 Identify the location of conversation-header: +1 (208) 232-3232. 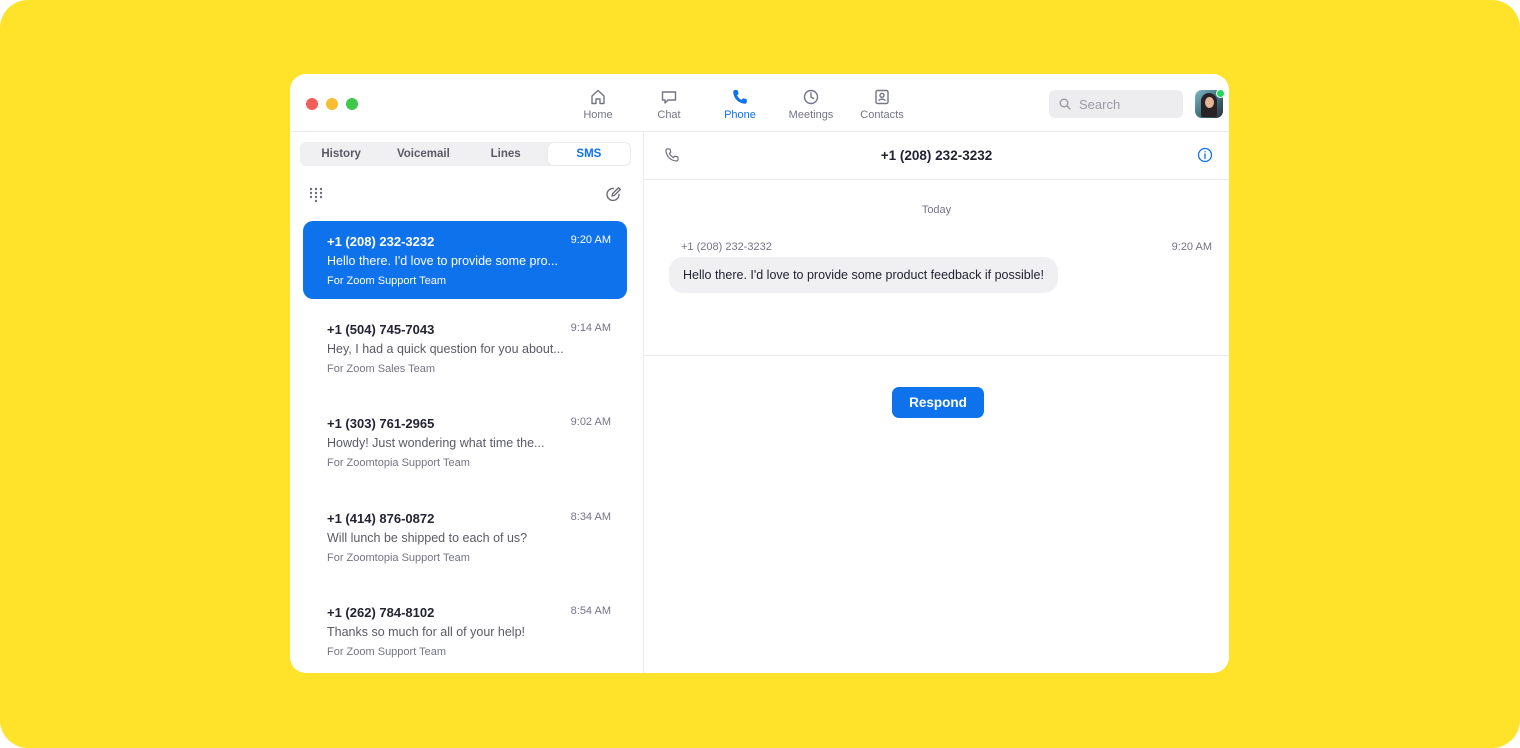
(936, 155).